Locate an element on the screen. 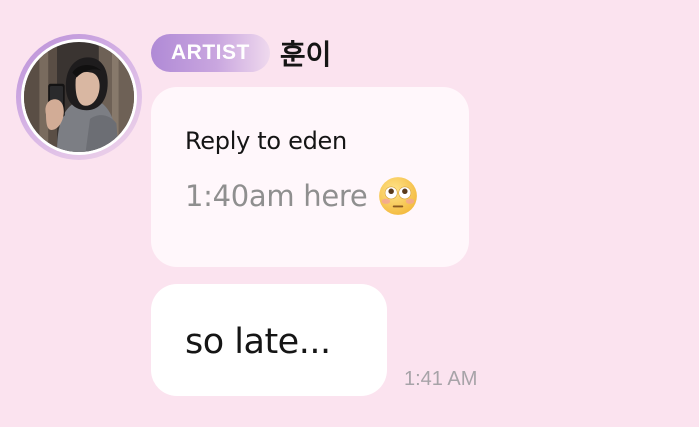 The image size is (699, 427). quoted-message: 1:40am here is located at coordinates (327, 196).